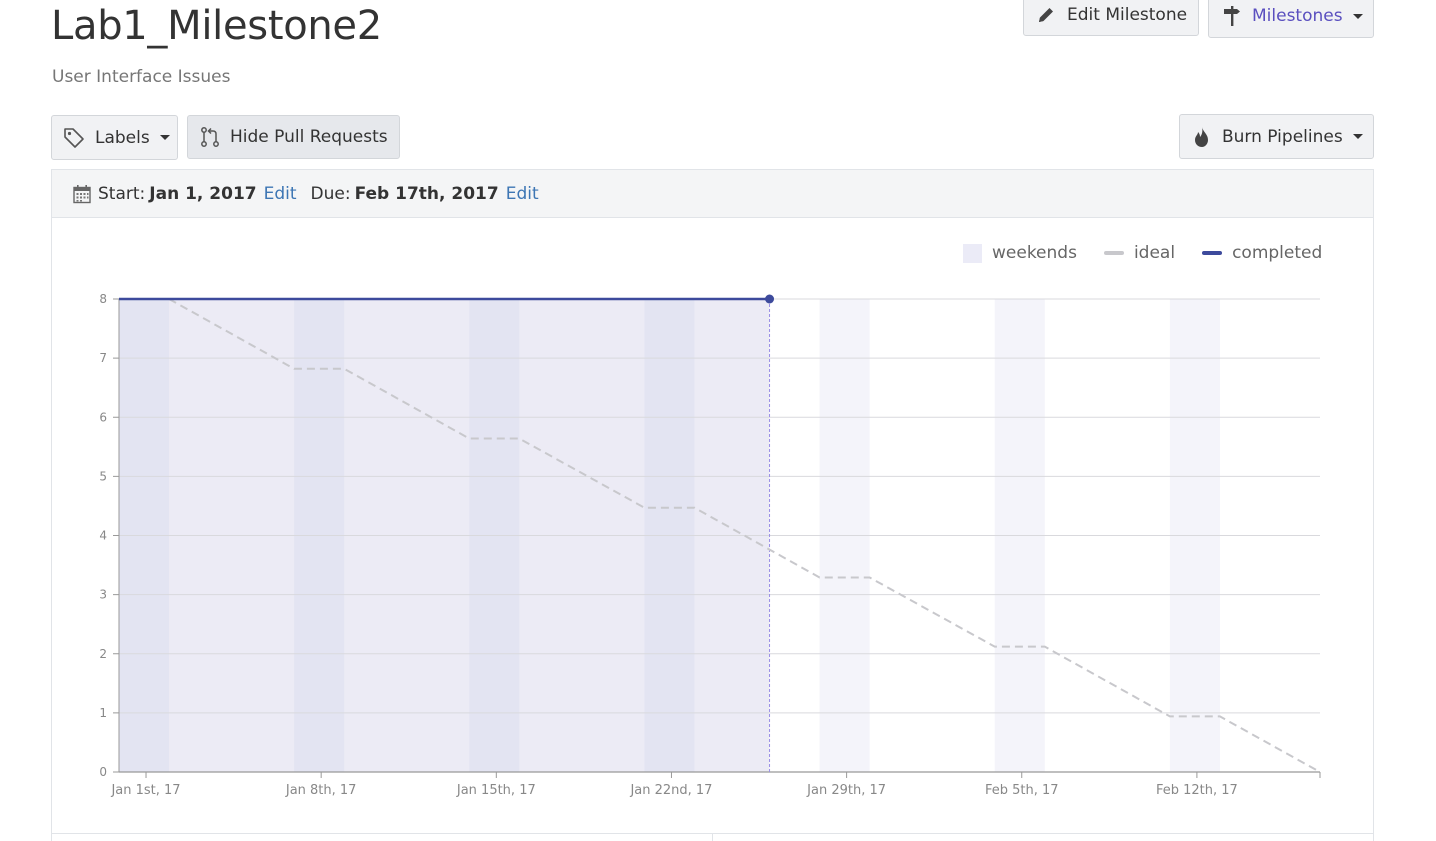 Image resolution: width=1436 pixels, height=841 pixels. Describe the element at coordinates (103, 595) in the screenshot. I see `y-tick-label: 3` at that location.